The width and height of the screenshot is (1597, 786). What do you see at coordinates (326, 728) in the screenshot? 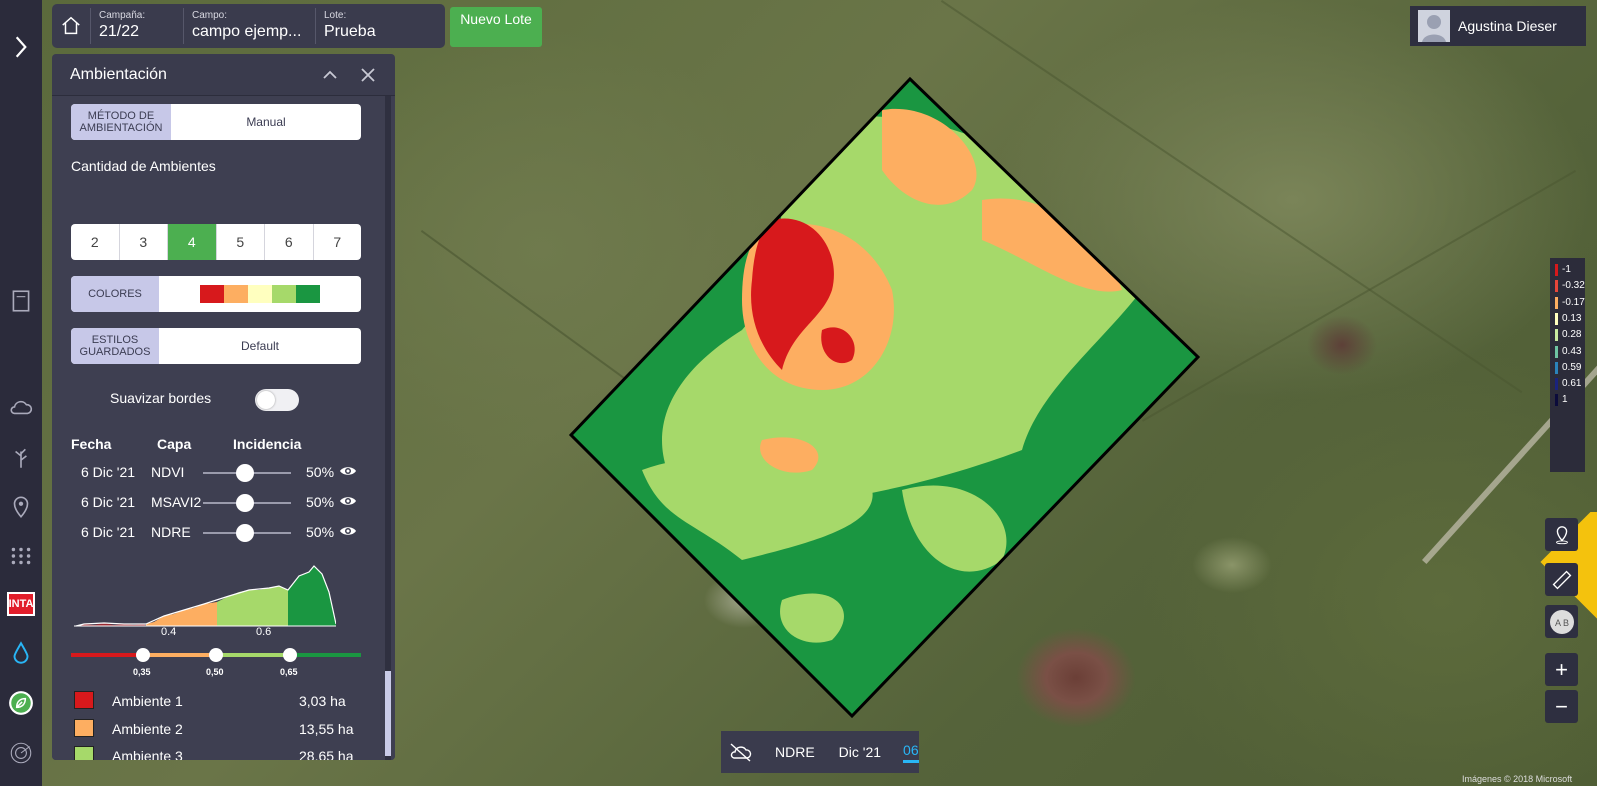
I see `environment-area: 13,55 ha` at bounding box center [326, 728].